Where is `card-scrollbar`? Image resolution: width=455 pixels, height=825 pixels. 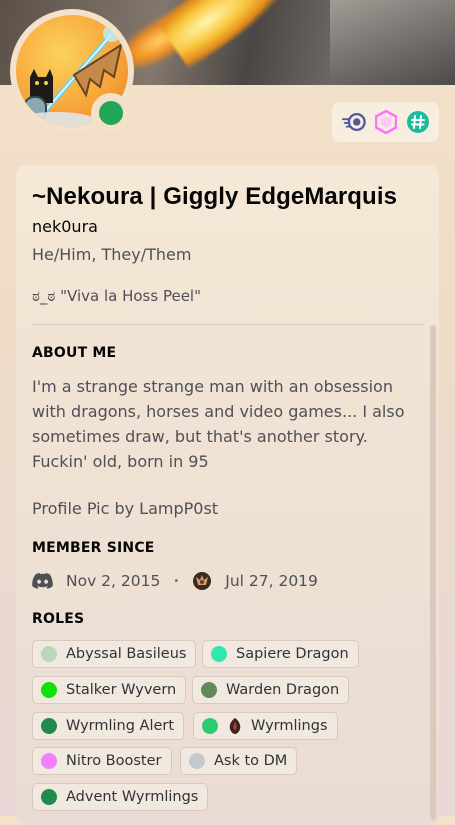 card-scrollbar is located at coordinates (433, 572).